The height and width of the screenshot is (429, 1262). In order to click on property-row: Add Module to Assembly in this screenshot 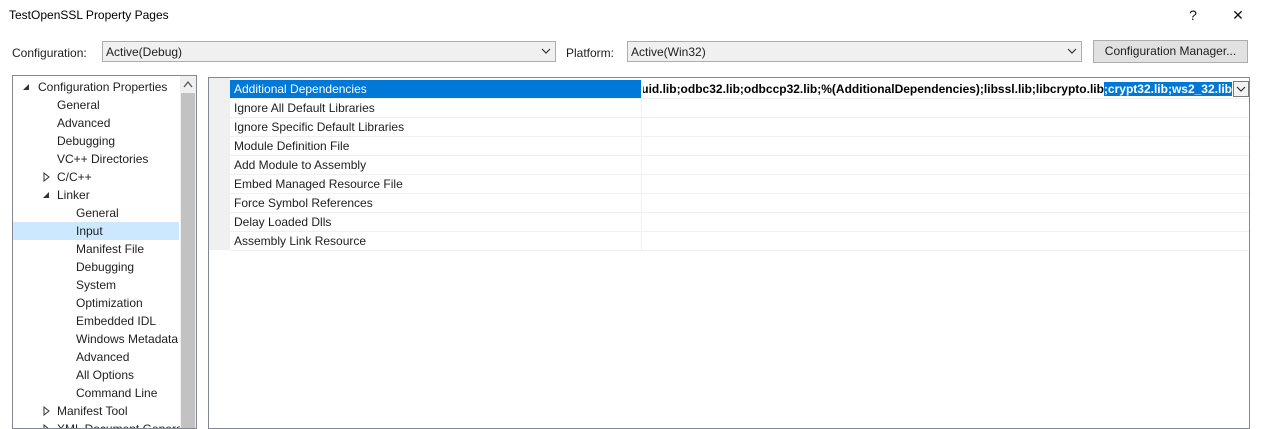, I will do `click(739, 165)`.